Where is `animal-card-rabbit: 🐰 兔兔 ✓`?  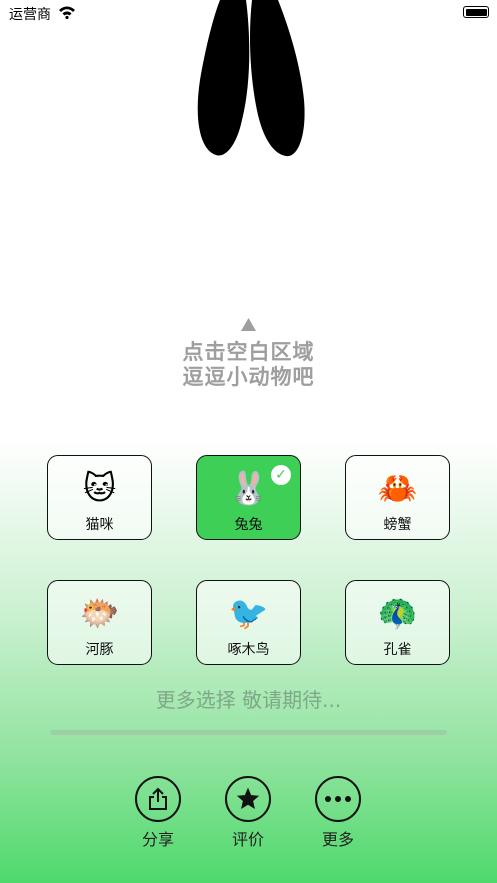 animal-card-rabbit: 🐰 兔兔 ✓ is located at coordinates (248, 497).